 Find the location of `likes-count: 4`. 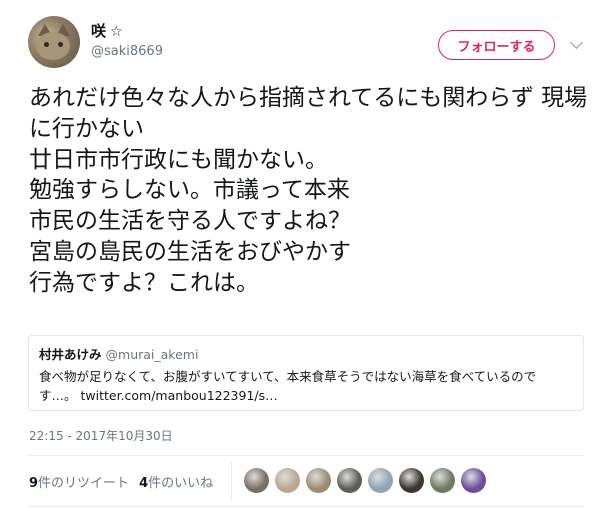

likes-count: 4 is located at coordinates (144, 483).